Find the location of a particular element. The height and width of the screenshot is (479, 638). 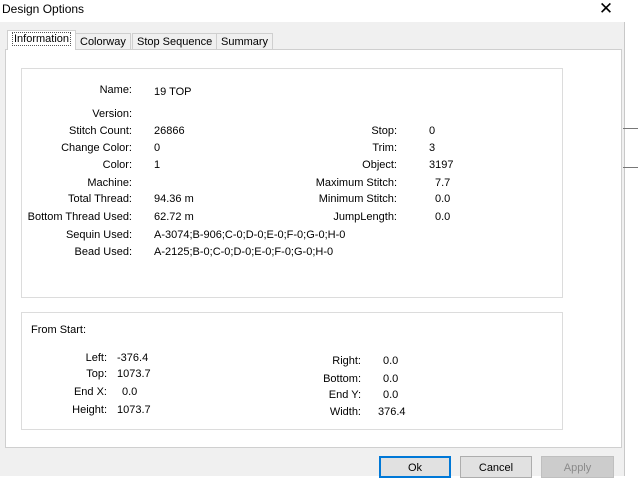

trim-value: 3 is located at coordinates (432, 148).